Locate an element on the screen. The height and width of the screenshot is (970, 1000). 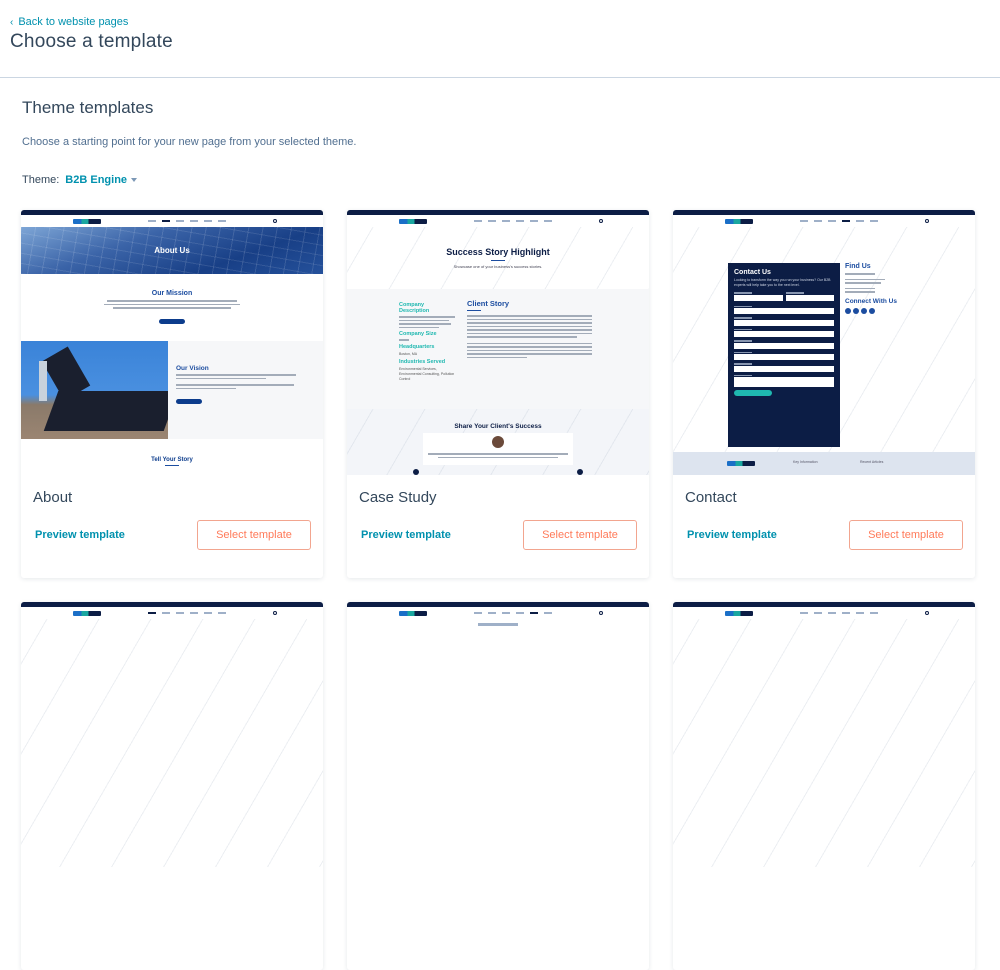
thumb-vision: Our Vision is located at coordinates (172, 390).